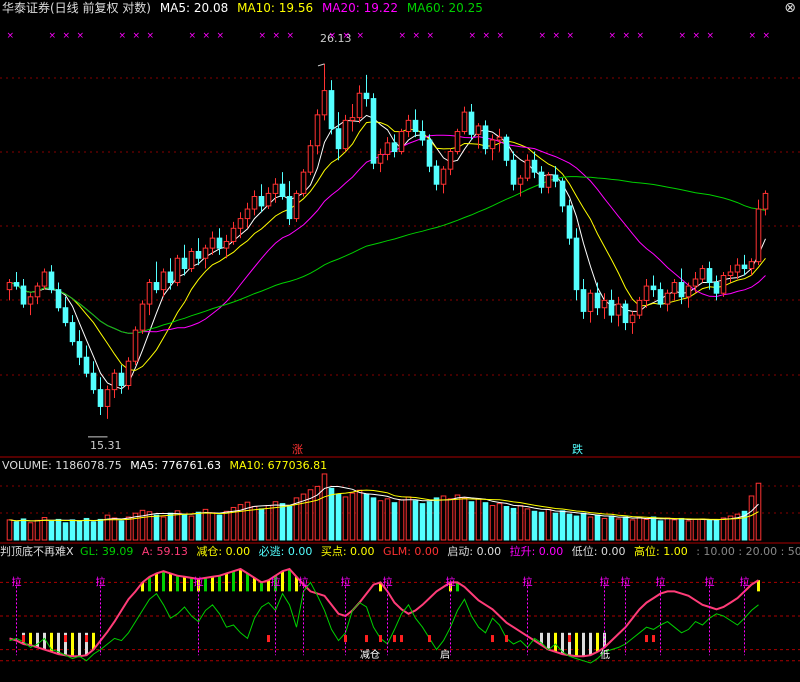 The width and height of the screenshot is (800, 682). I want to click on di-marker: 低, so click(605, 654).